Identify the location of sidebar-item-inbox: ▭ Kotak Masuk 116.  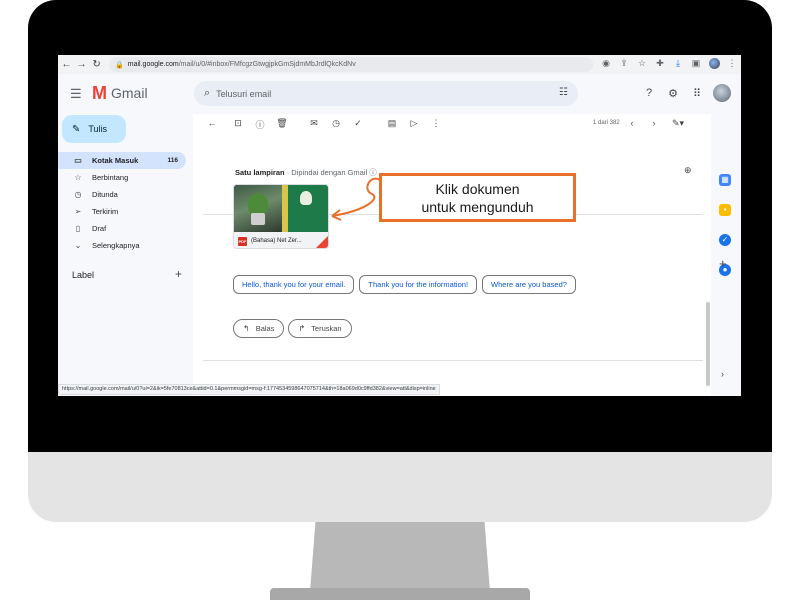
(122, 160).